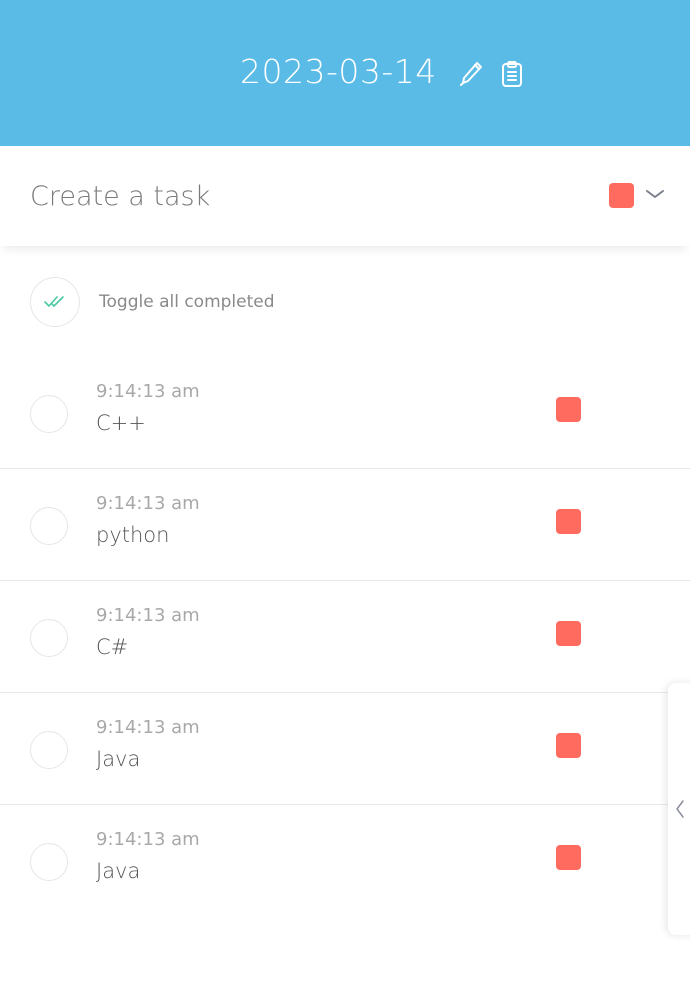 This screenshot has height=984, width=690. What do you see at coordinates (132, 535) in the screenshot?
I see `task-name: python` at bounding box center [132, 535].